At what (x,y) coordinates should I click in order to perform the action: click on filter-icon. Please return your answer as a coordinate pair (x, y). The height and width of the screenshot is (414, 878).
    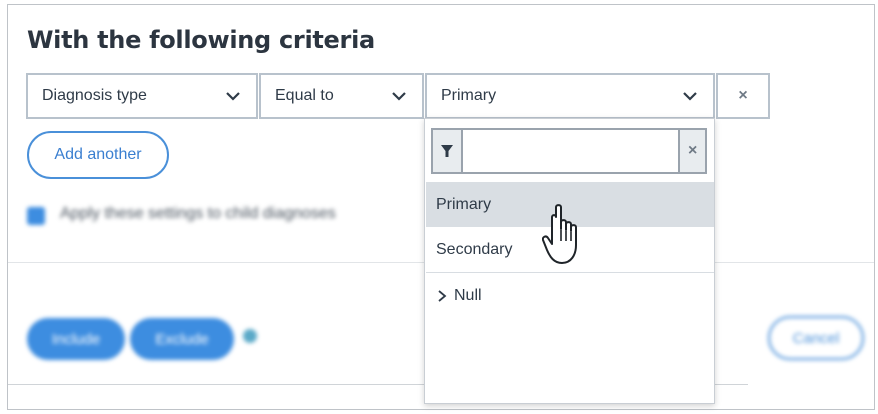
    Looking at the image, I should click on (447, 151).